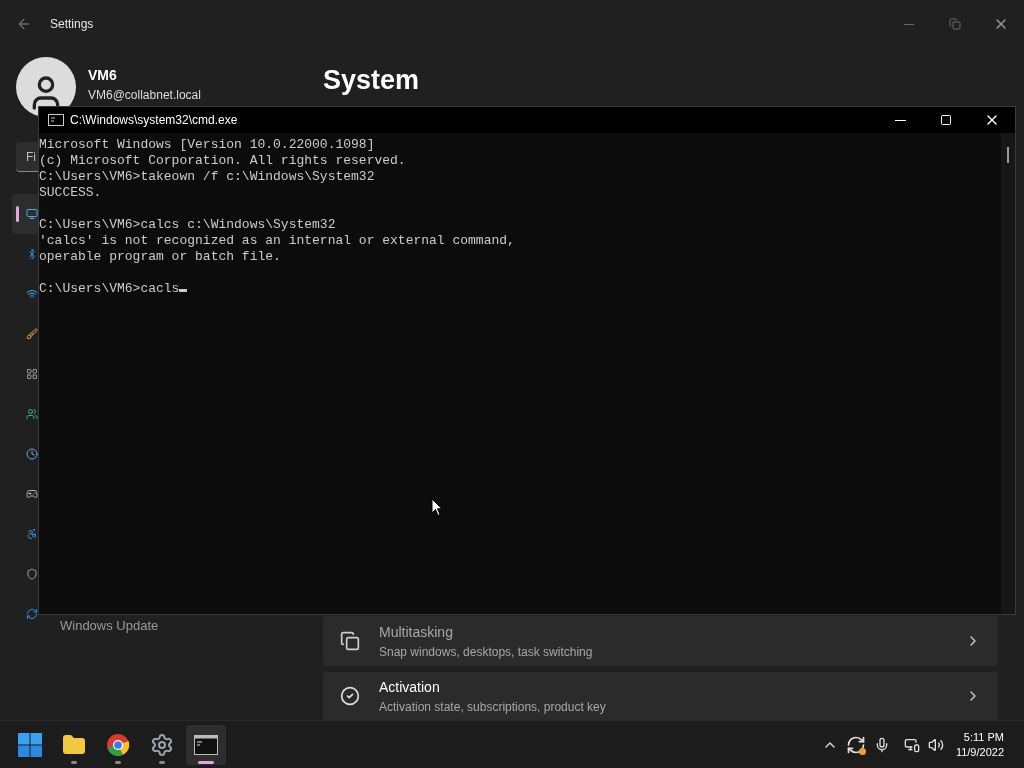 The width and height of the screenshot is (1024, 768). Describe the element at coordinates (32, 334) in the screenshot. I see `brush-icon` at that location.